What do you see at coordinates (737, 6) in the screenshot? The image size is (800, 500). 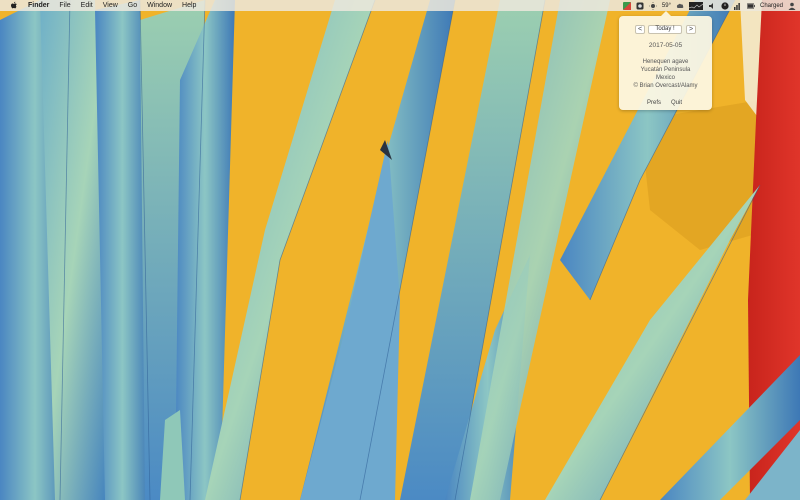 I see `bars-icon` at bounding box center [737, 6].